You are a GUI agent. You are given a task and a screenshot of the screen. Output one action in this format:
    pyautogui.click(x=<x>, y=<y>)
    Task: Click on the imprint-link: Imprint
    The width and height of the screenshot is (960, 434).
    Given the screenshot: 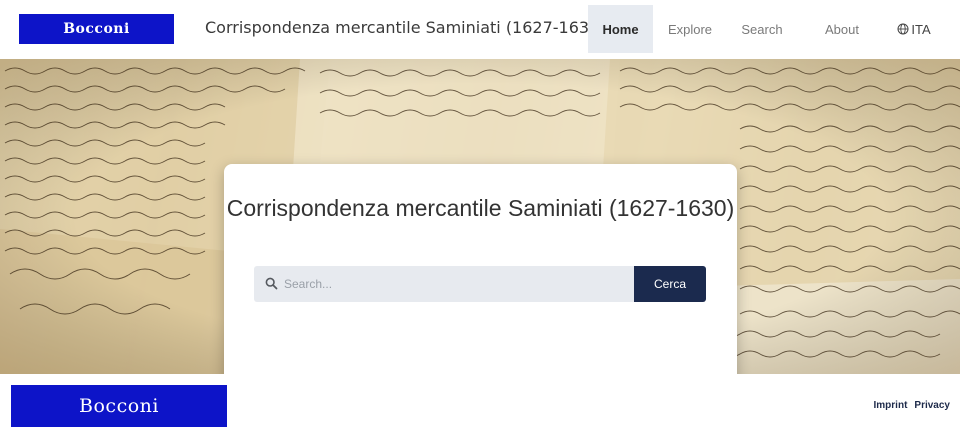 What is the action you would take?
    pyautogui.click(x=891, y=405)
    